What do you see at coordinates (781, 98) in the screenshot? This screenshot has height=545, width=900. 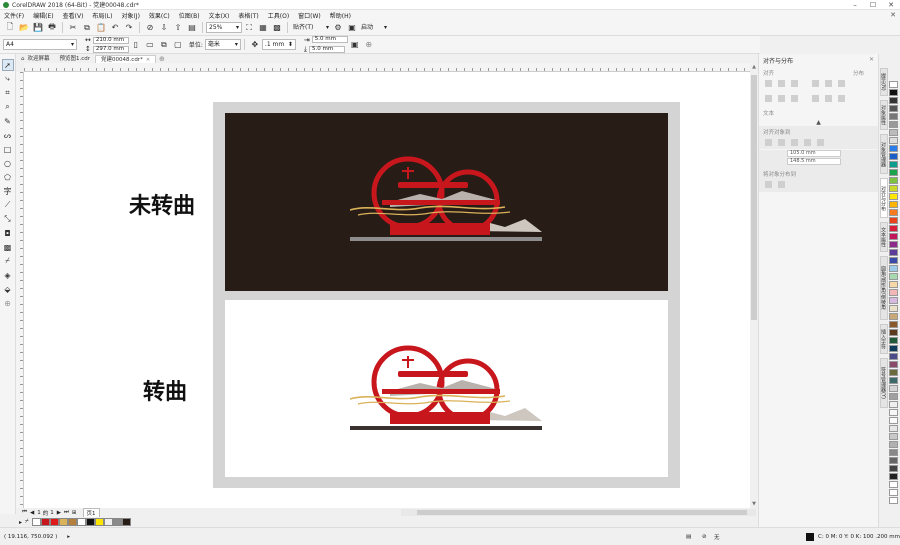 I see `align-center-v-icon` at bounding box center [781, 98].